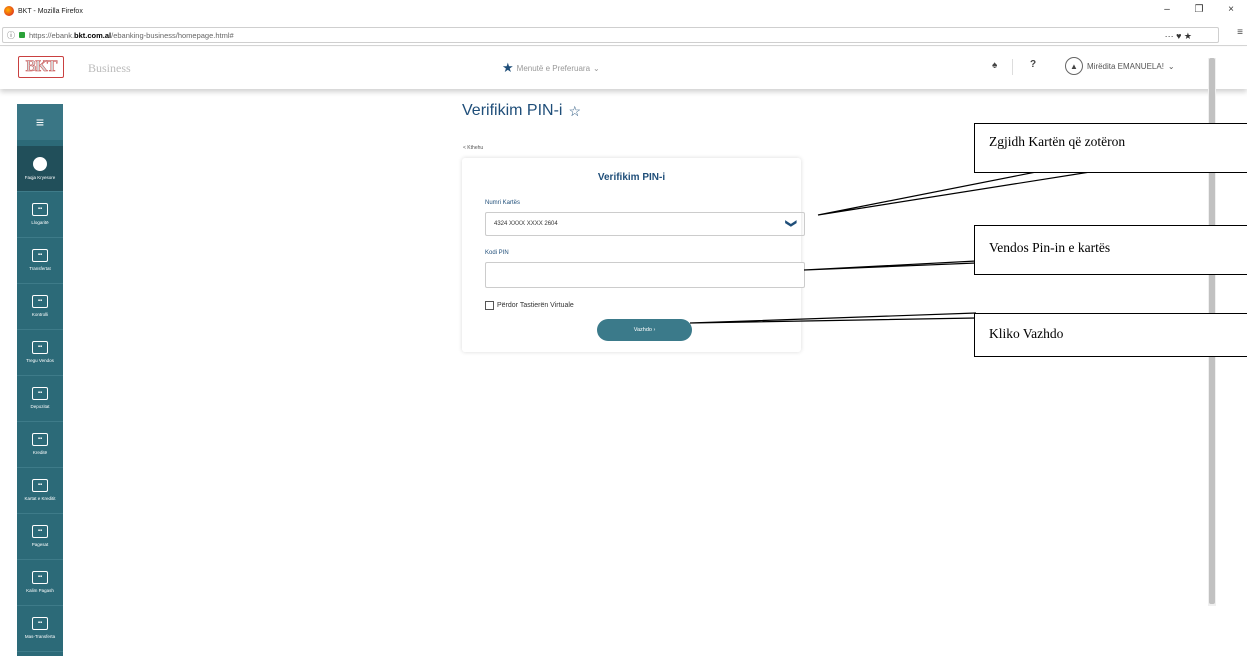  I want to click on firefox-icon, so click(9, 11).